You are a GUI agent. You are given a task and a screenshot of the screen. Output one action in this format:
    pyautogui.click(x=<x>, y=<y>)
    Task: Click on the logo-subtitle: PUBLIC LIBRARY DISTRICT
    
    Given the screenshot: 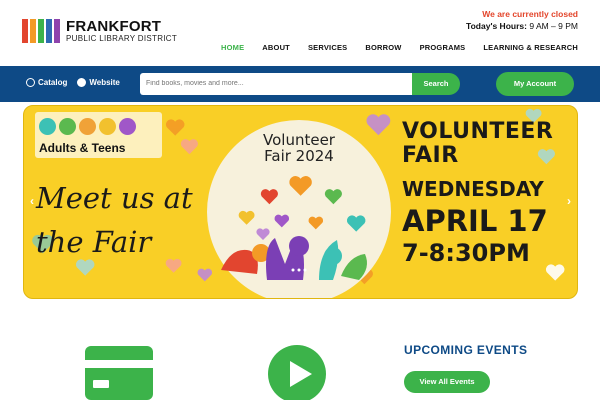 What is the action you would take?
    pyautogui.click(x=122, y=38)
    